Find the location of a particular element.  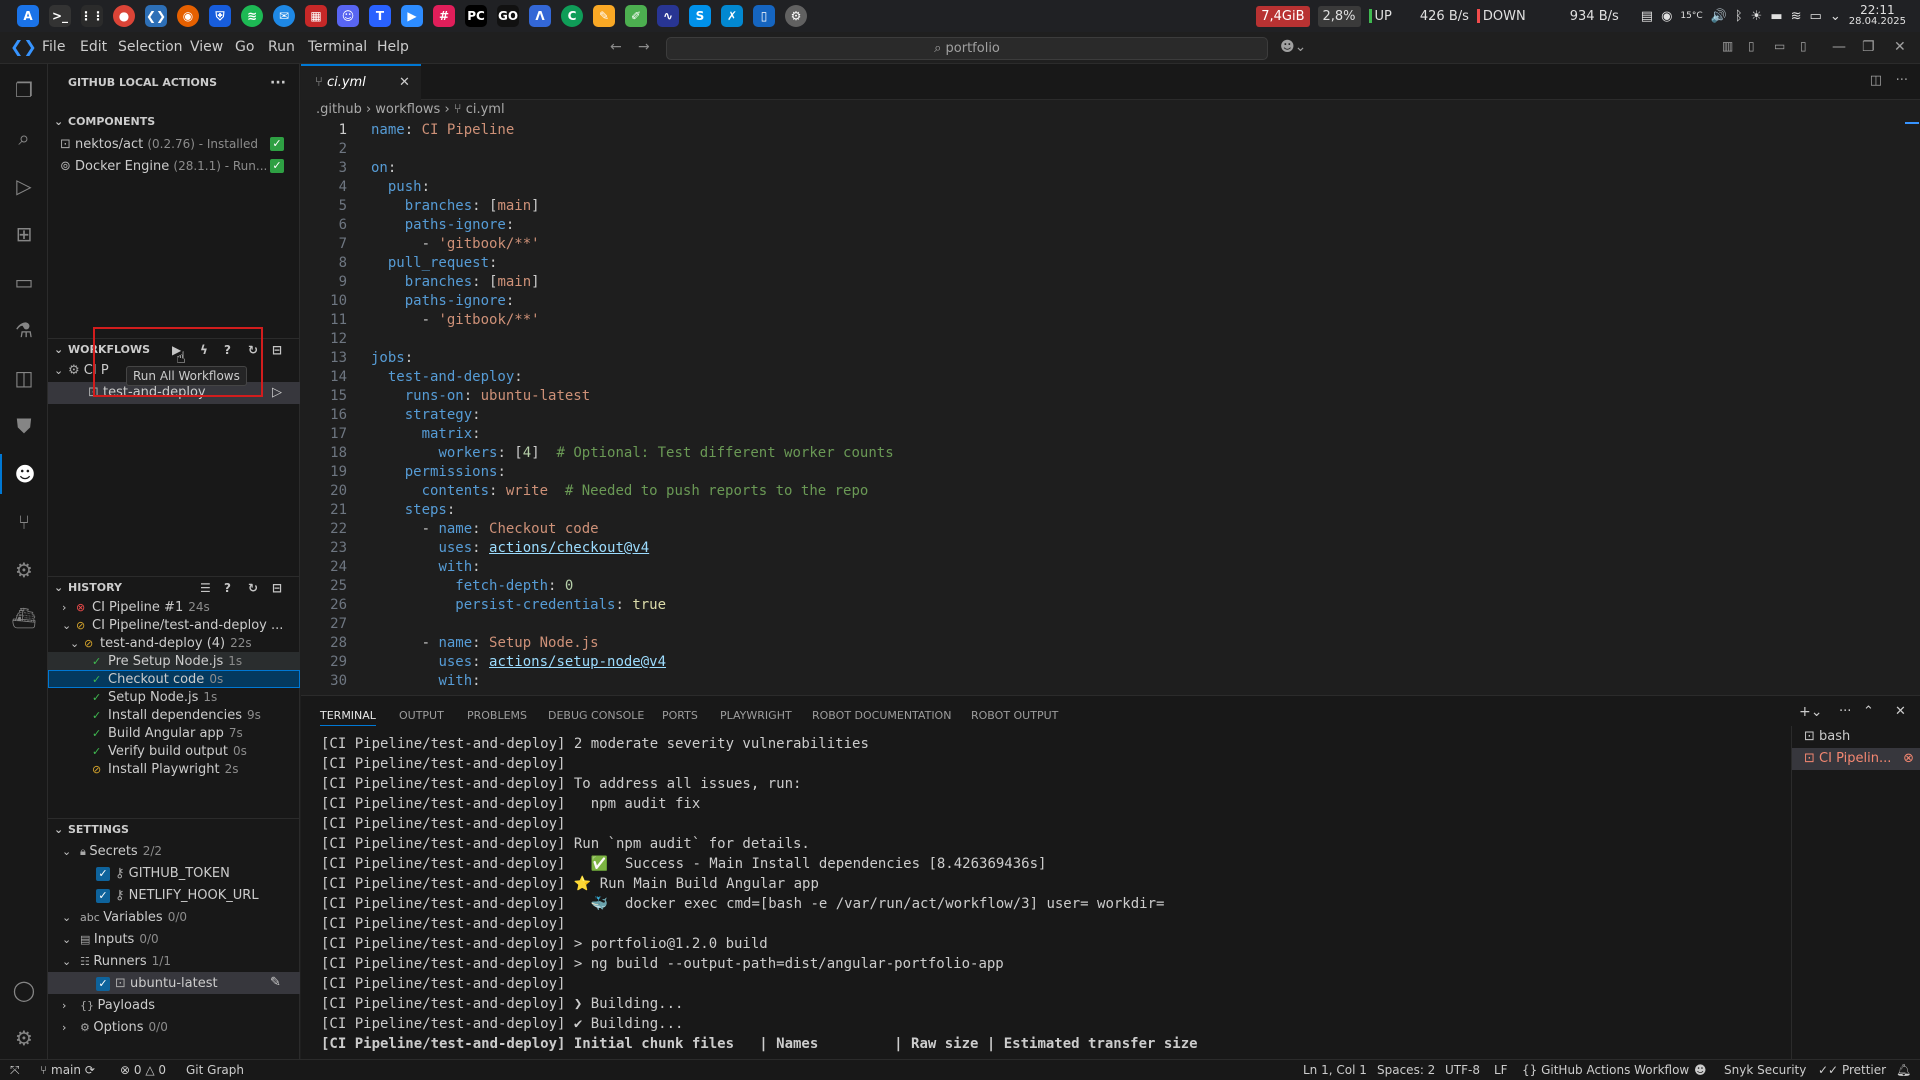

run-job-icon: ▷ is located at coordinates (277, 393).